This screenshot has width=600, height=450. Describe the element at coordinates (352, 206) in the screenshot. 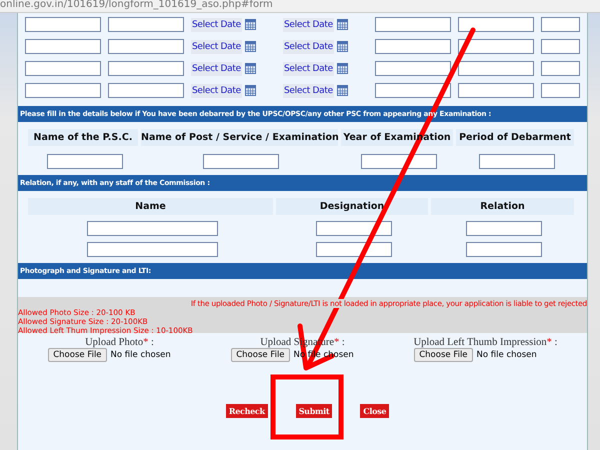

I see `column-header: Designation` at that location.